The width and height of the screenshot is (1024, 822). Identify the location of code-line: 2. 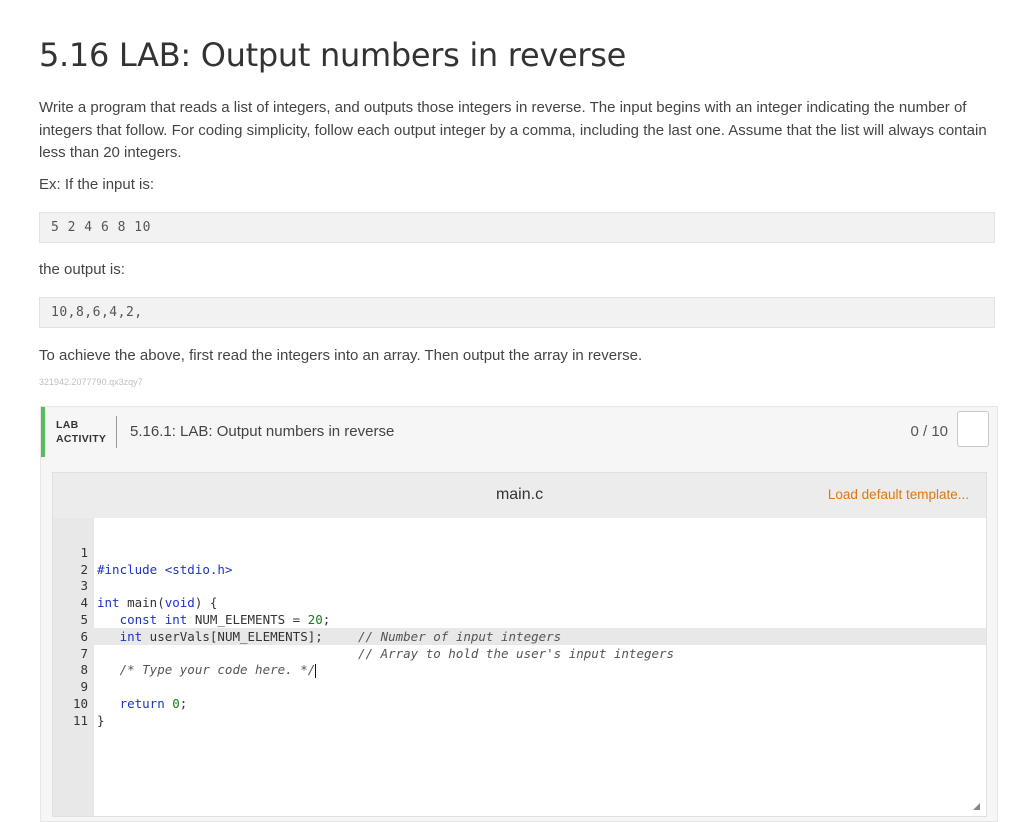
(519, 561).